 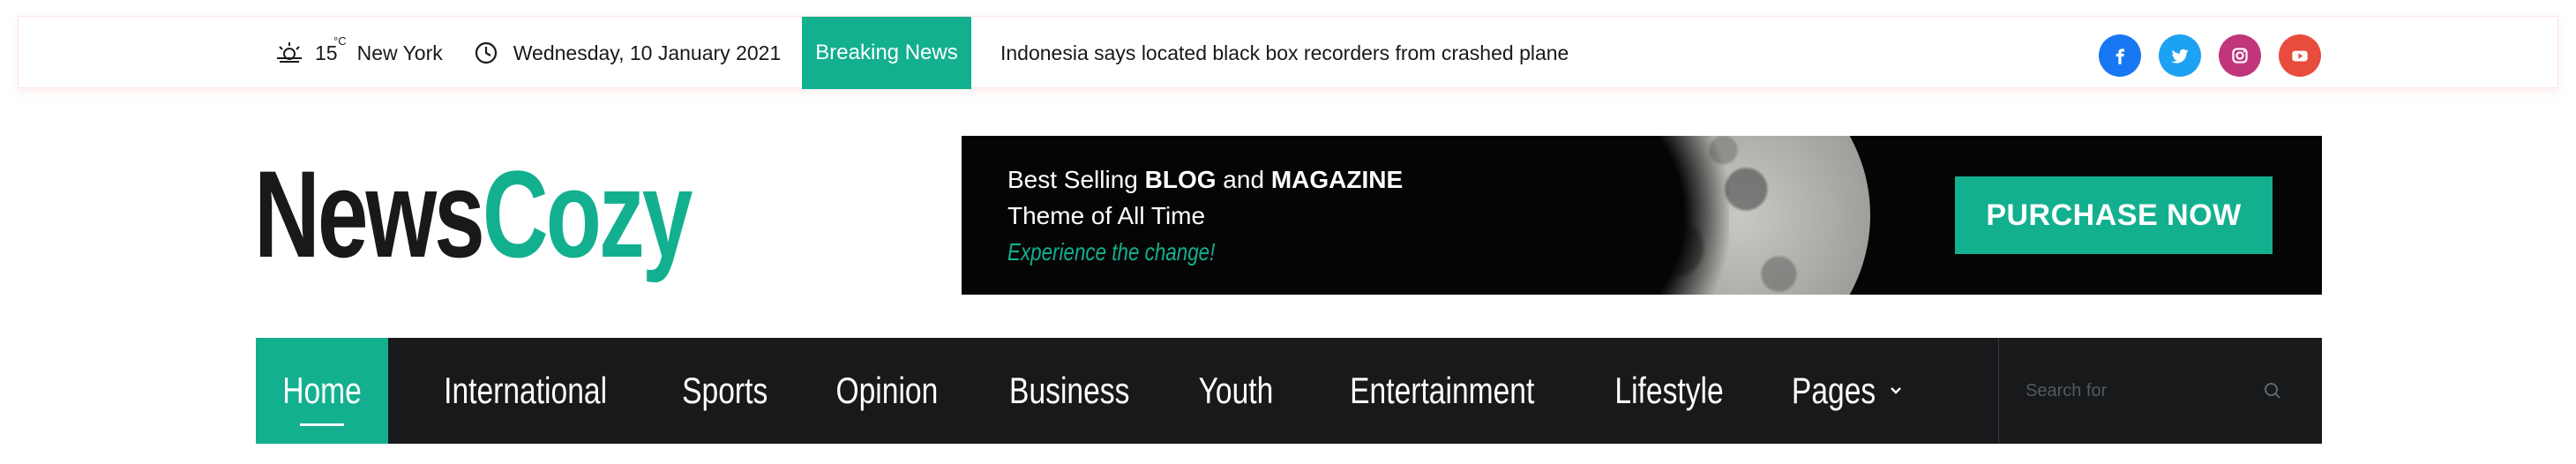 I want to click on city-name: New York, so click(x=400, y=52).